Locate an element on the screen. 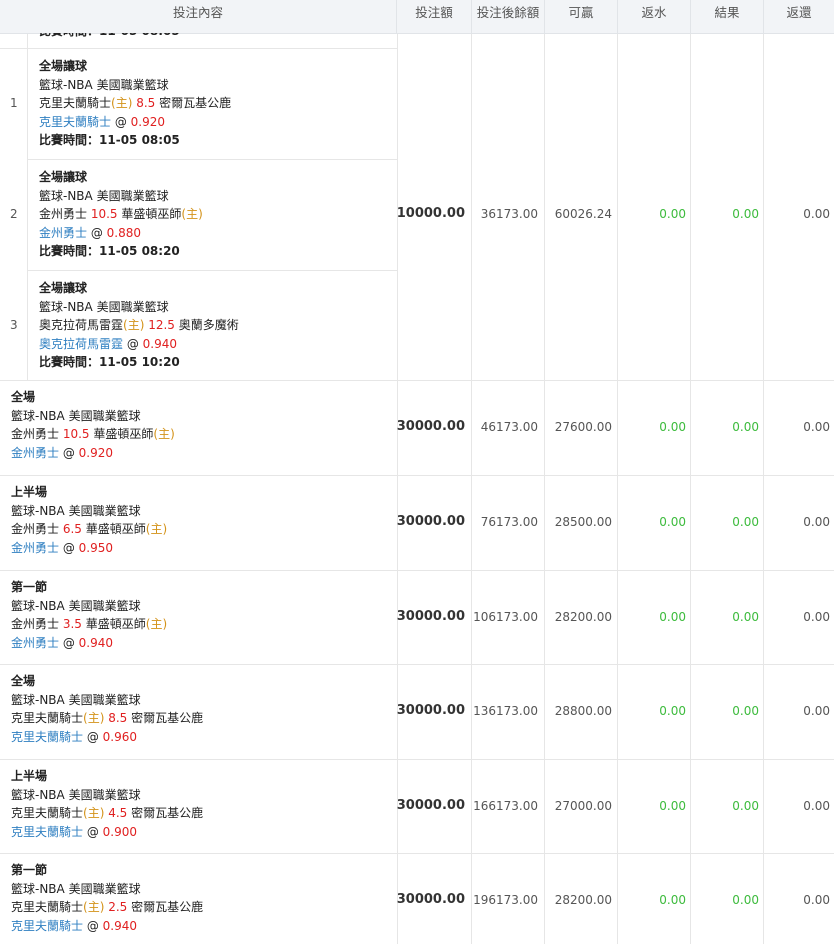  match-time: 比賽時間：11-05 08:20 is located at coordinates (109, 251).